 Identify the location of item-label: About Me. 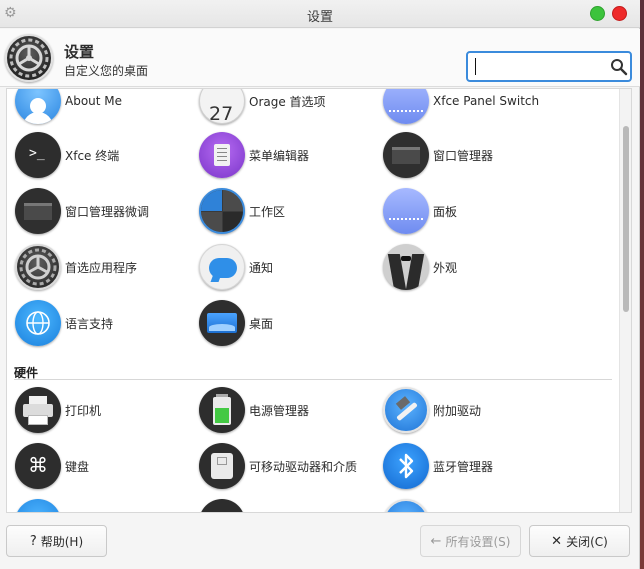
(94, 101).